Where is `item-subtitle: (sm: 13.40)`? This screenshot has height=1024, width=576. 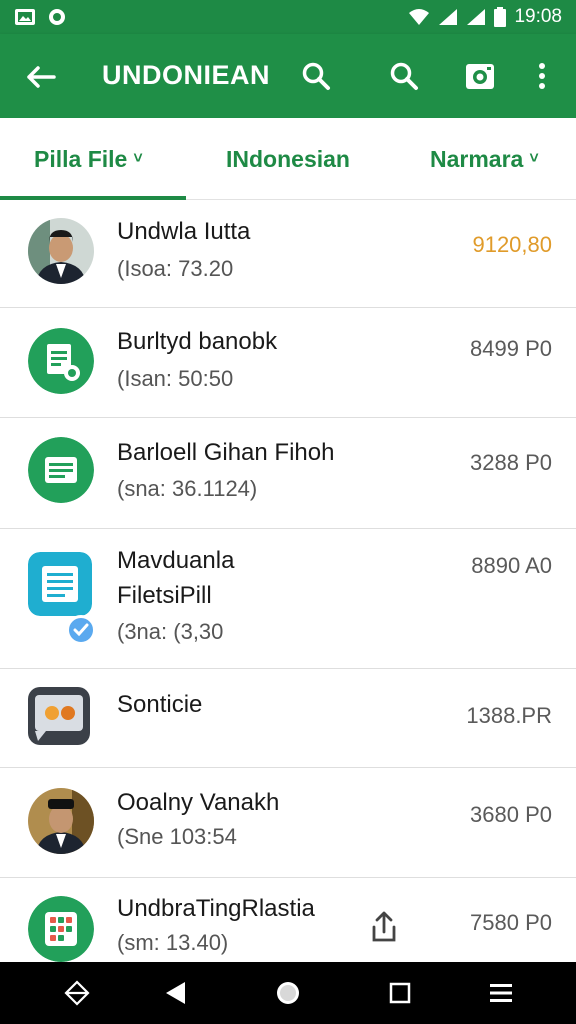 item-subtitle: (sm: 13.40) is located at coordinates (173, 942).